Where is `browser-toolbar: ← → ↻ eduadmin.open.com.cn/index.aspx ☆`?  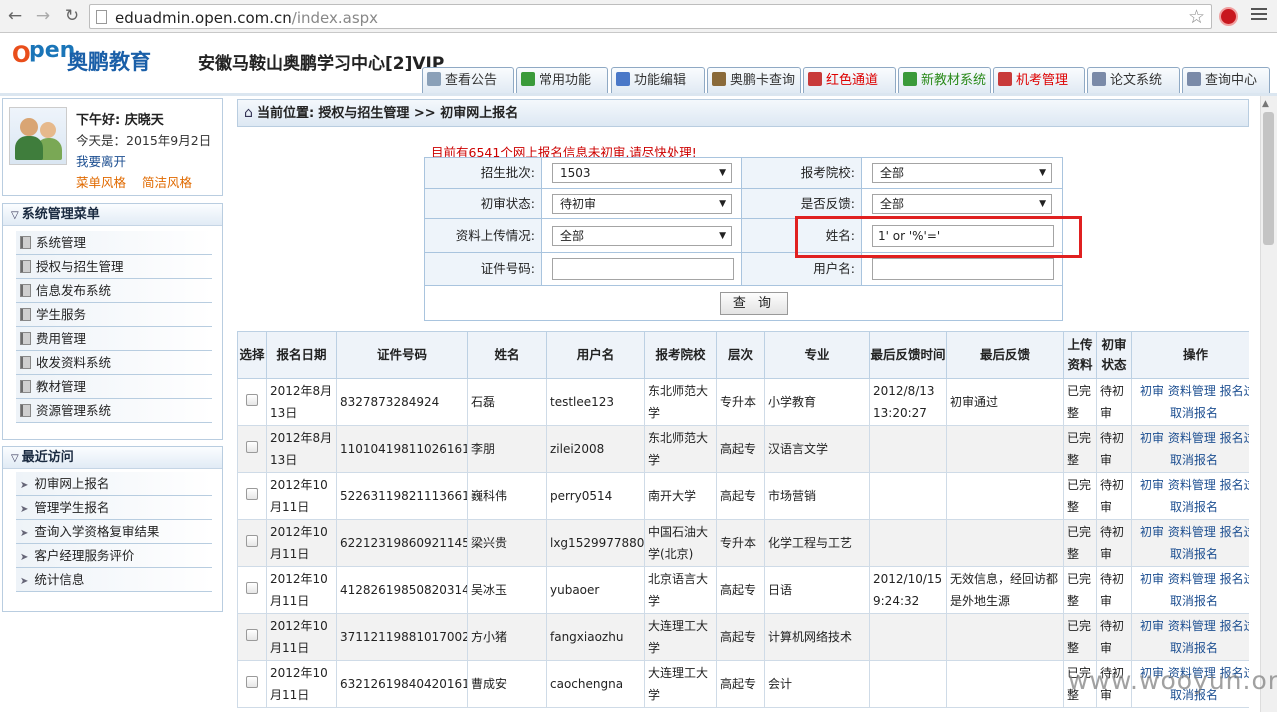
browser-toolbar: ← → ↻ eduadmin.open.com.cn/index.aspx ☆ is located at coordinates (638, 16).